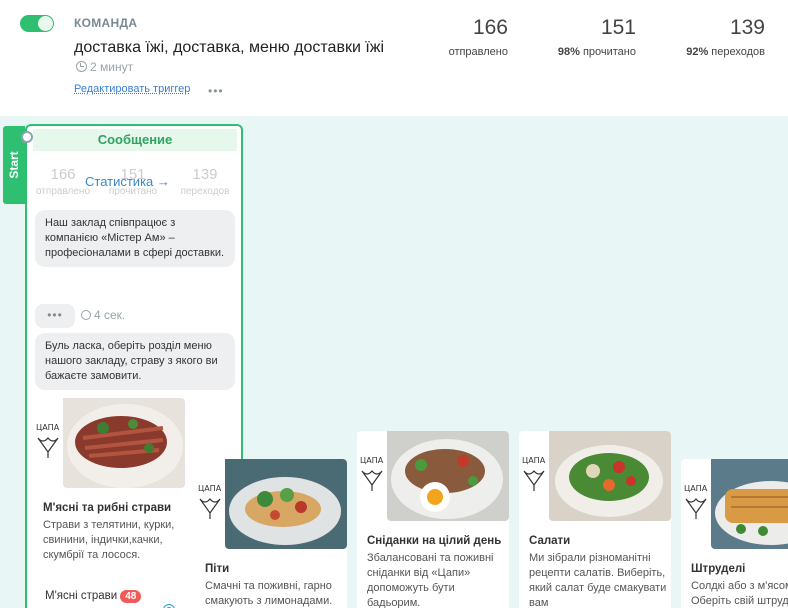  I want to click on stat-sent-number: 166, so click(490, 27).